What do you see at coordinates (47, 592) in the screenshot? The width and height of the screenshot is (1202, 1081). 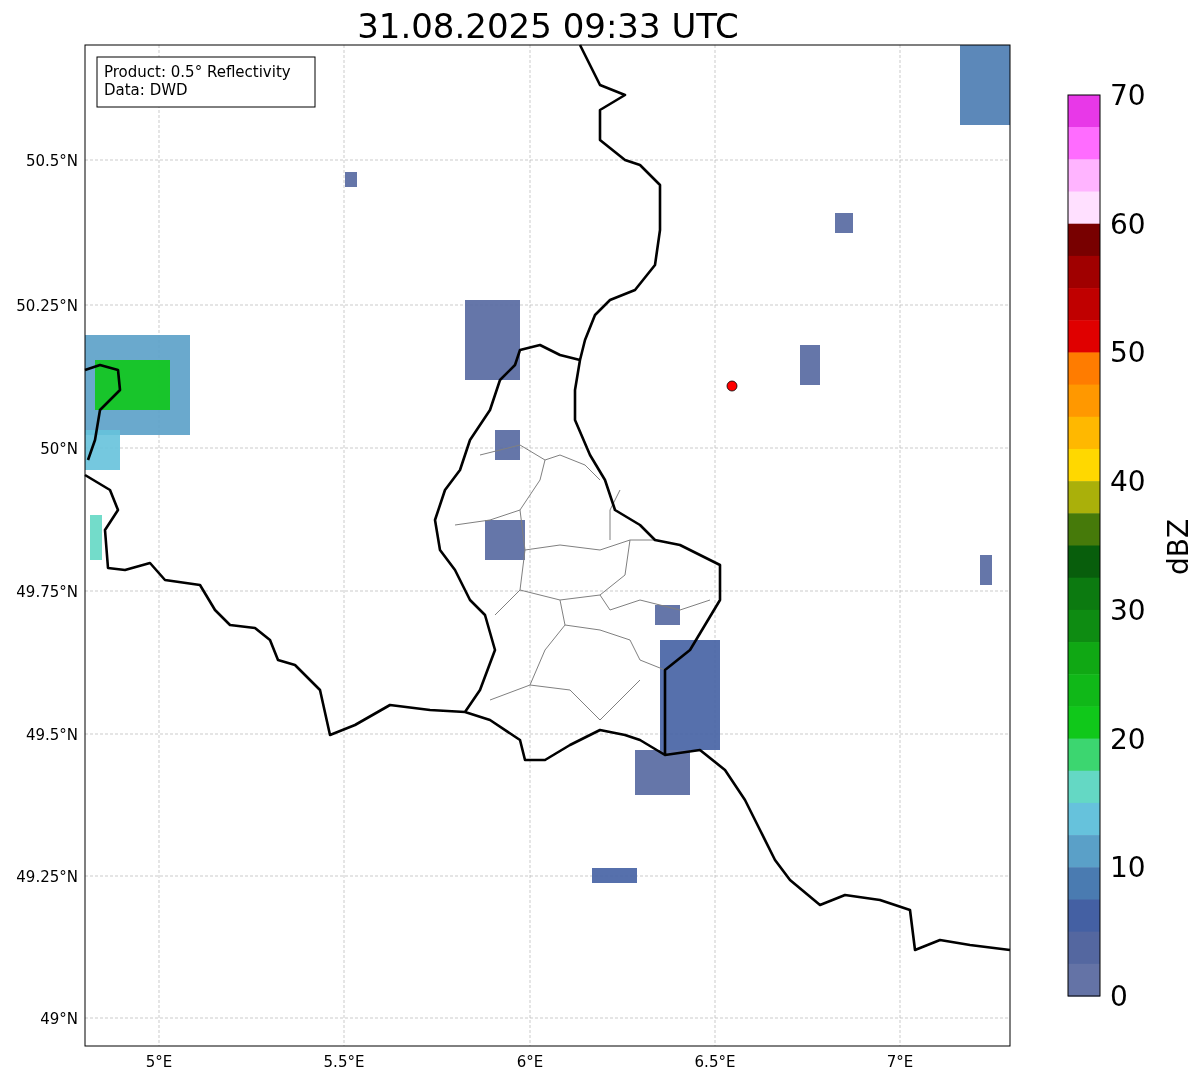 I see `latitude-label: 49.75°N` at bounding box center [47, 592].